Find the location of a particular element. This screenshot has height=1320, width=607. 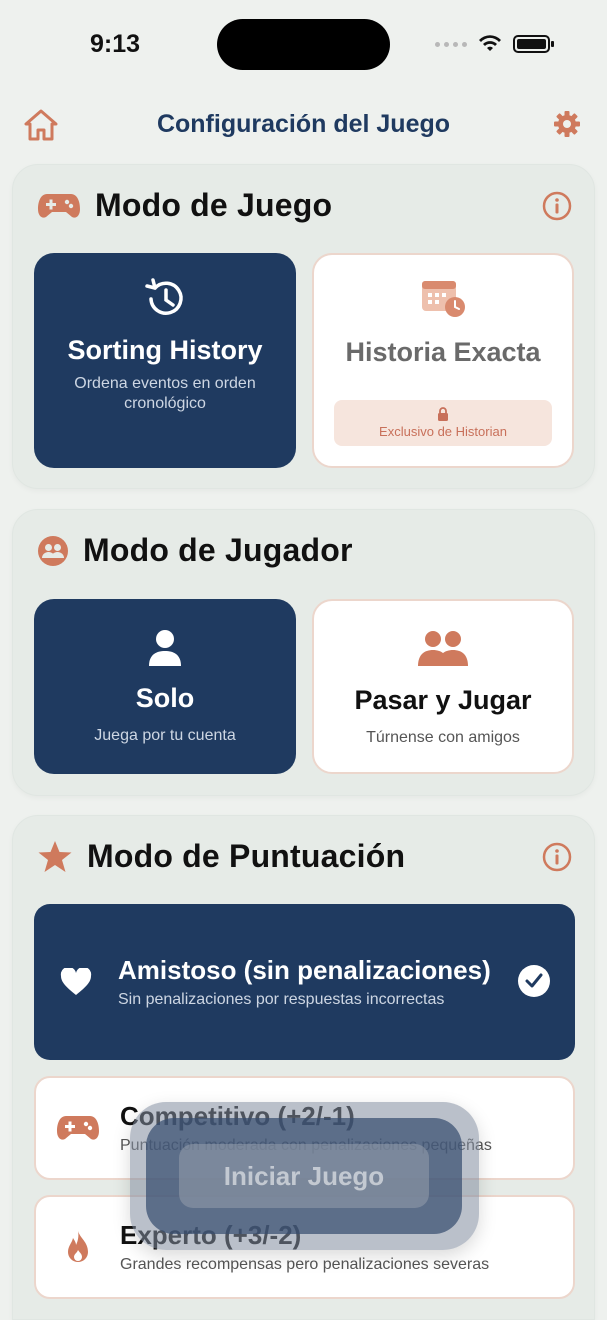

page-title: Configuración del Juego is located at coordinates (303, 124).